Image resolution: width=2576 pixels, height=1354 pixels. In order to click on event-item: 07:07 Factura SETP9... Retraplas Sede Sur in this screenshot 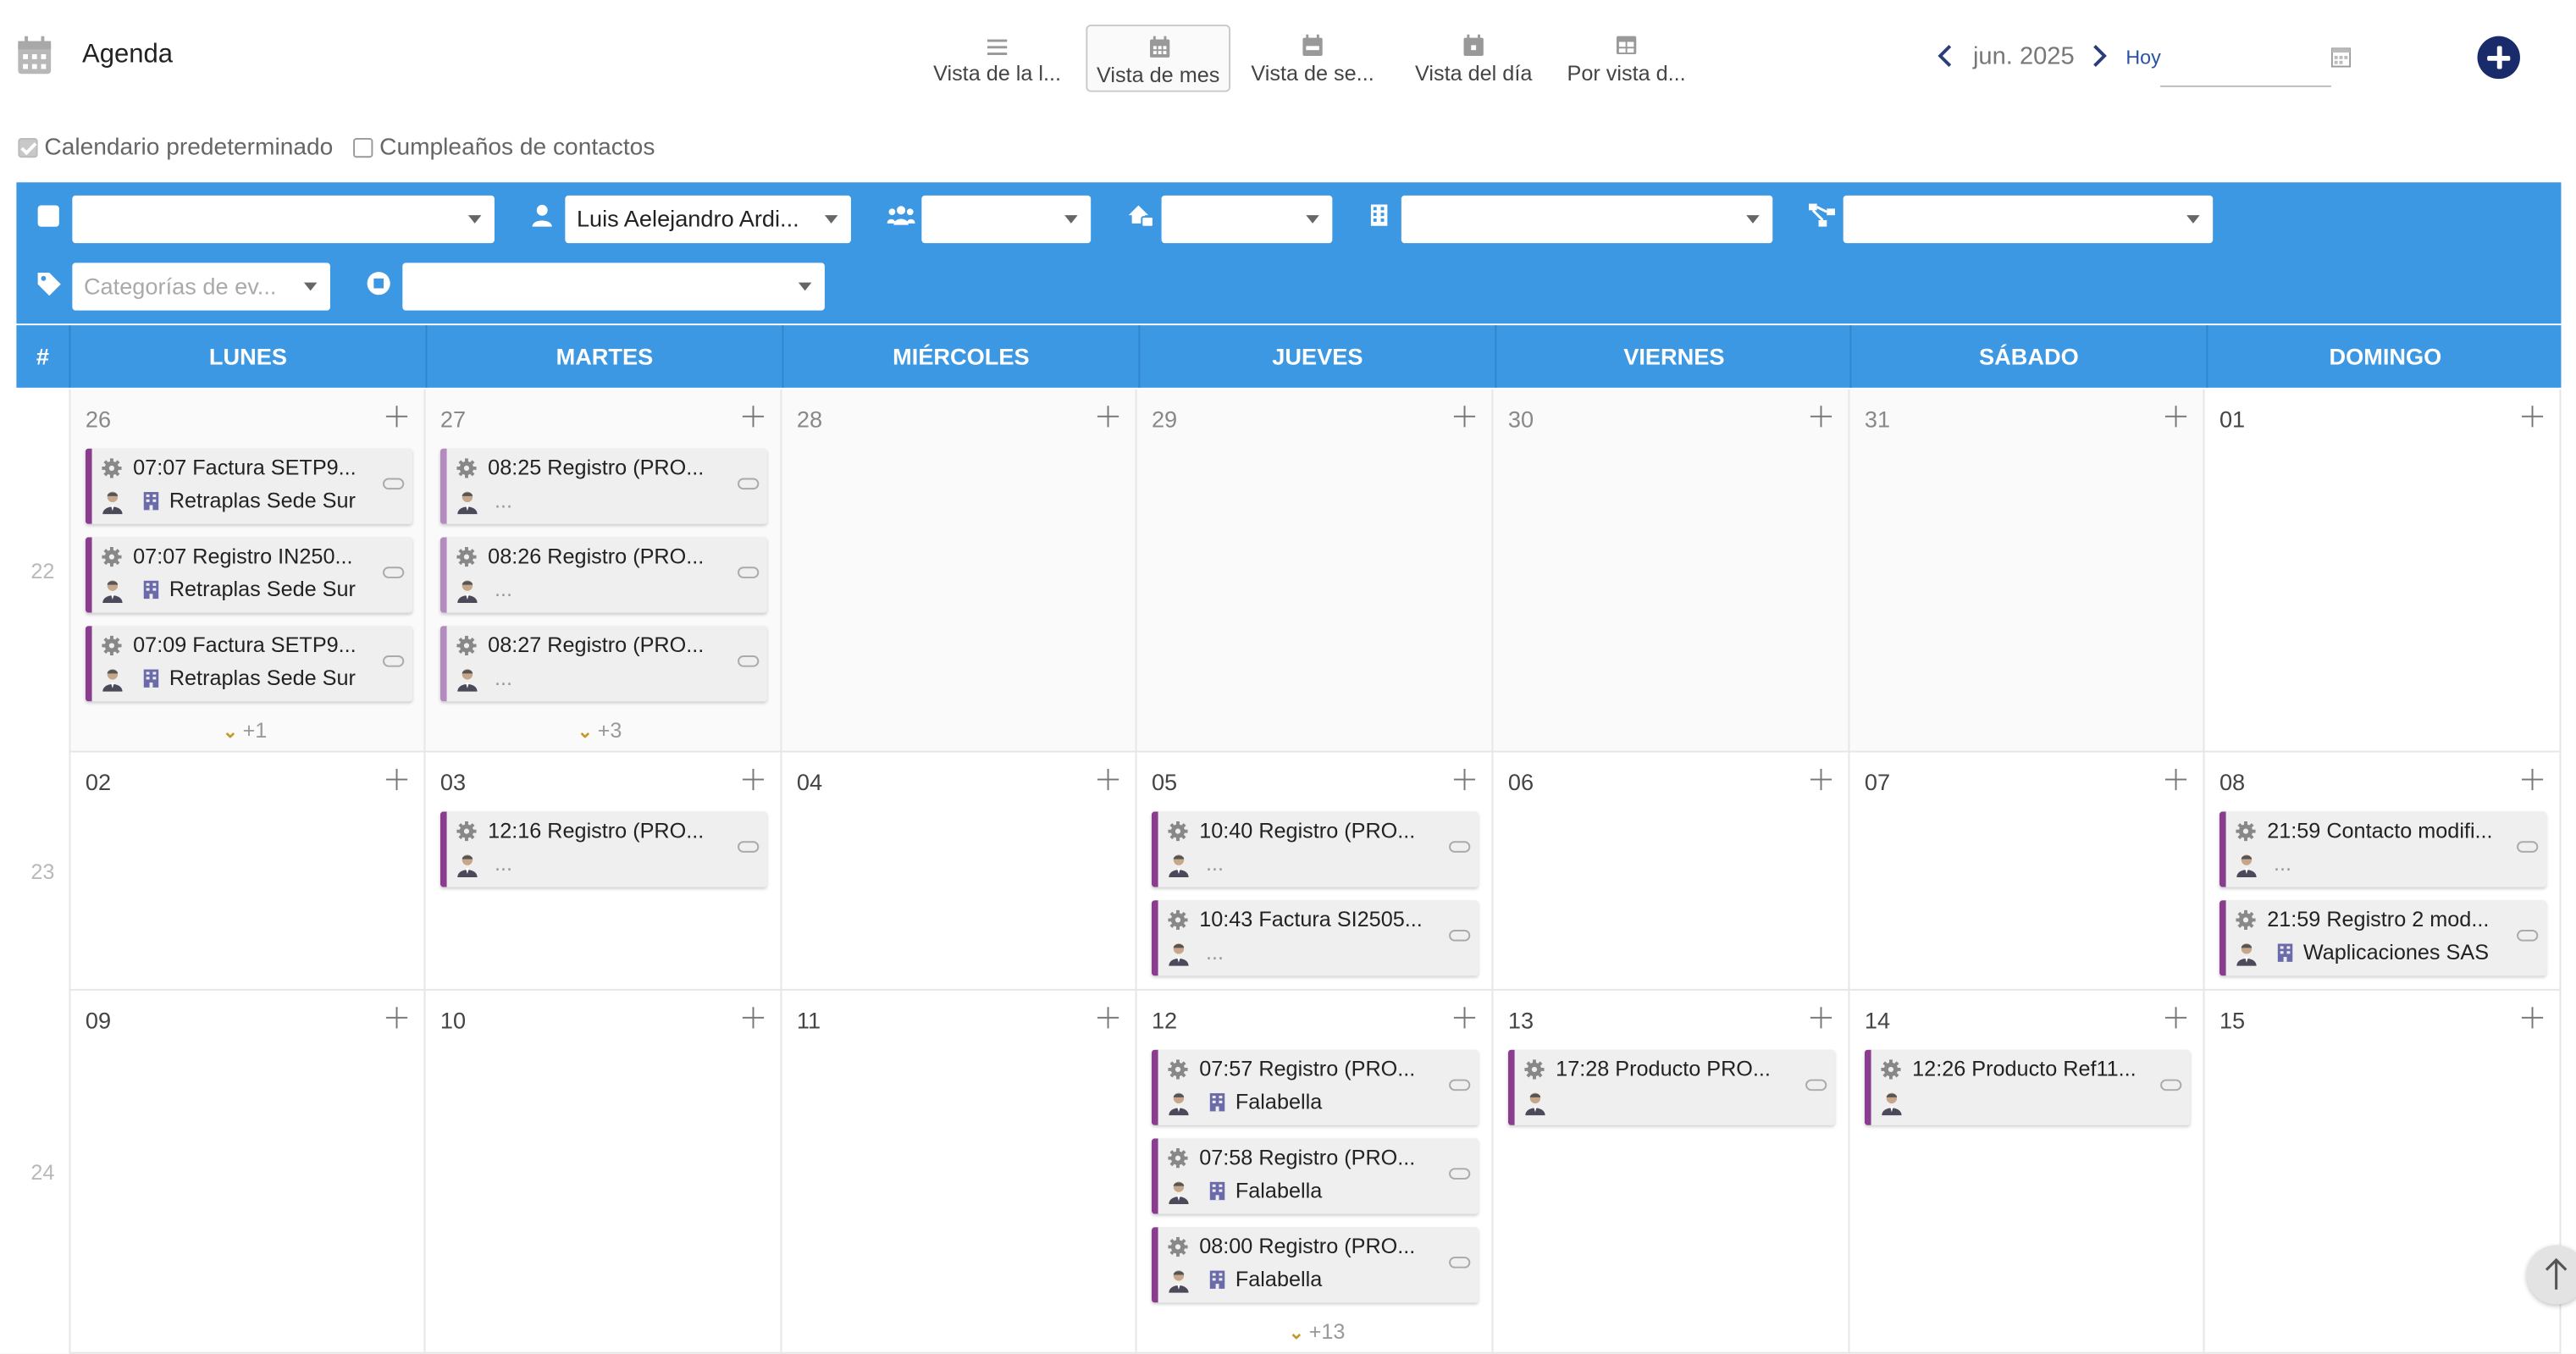, I will do `click(248, 486)`.